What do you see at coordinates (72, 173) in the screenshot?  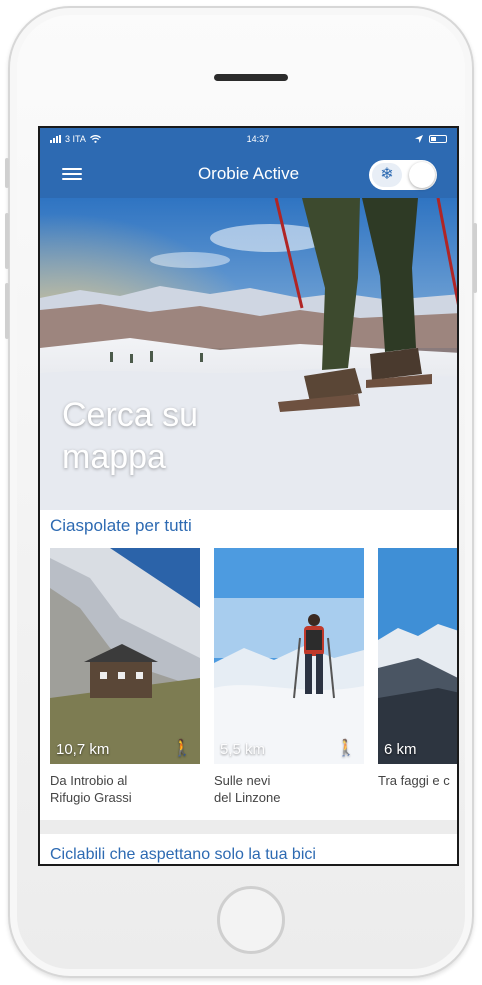 I see `hamburger-icon` at bounding box center [72, 173].